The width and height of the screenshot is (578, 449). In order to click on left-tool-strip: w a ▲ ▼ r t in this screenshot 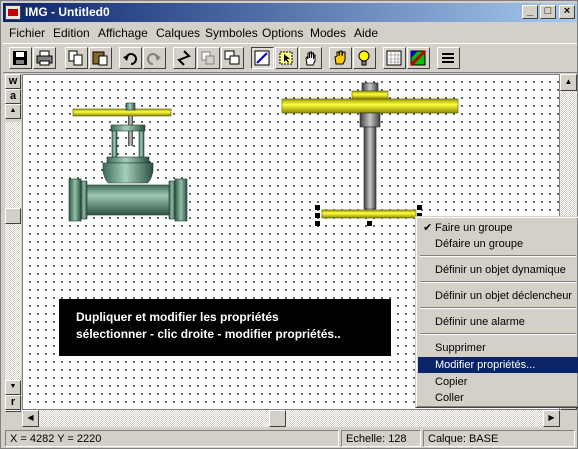, I will do `click(12, 243)`.